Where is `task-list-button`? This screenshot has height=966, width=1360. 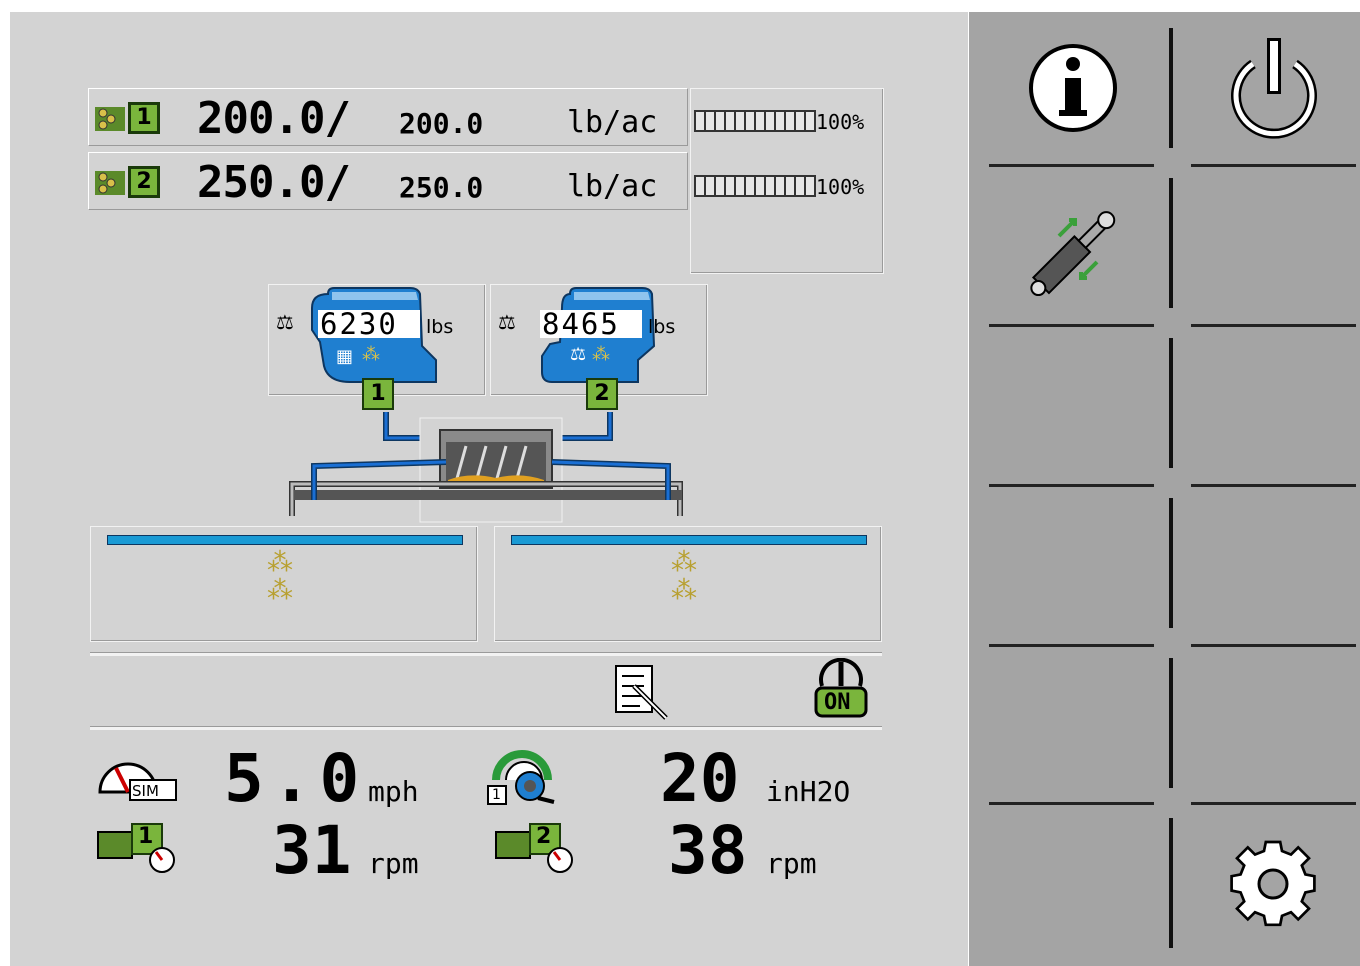 task-list-button is located at coordinates (642, 692).